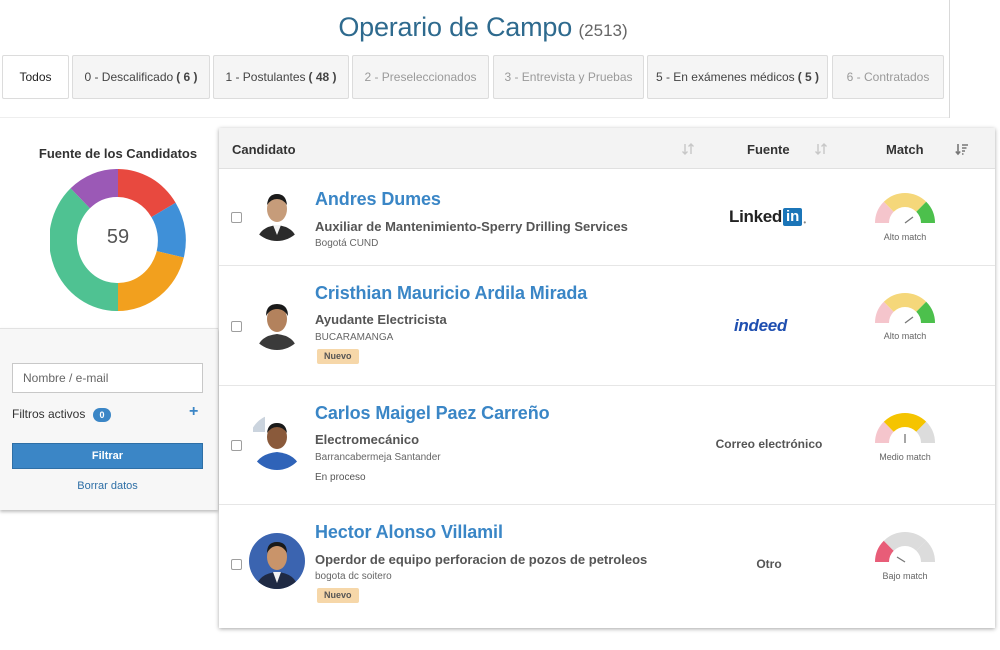  Describe the element at coordinates (432, 413) in the screenshot. I see `candidate-name: Carlos Maigel Paez Carreño` at that location.